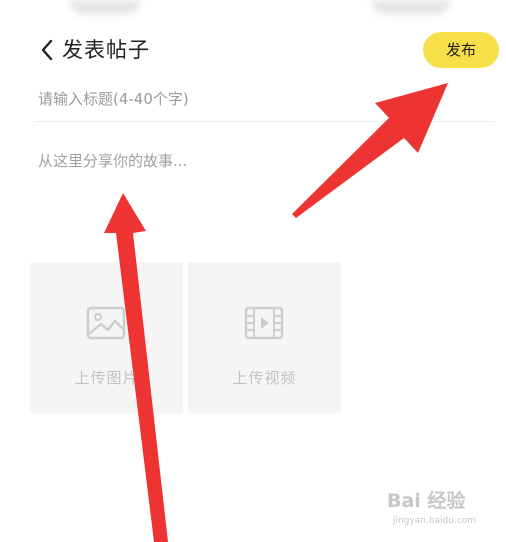 The height and width of the screenshot is (542, 506). What do you see at coordinates (435, 521) in the screenshot?
I see `watermark-url: jingyan.baidu.com` at bounding box center [435, 521].